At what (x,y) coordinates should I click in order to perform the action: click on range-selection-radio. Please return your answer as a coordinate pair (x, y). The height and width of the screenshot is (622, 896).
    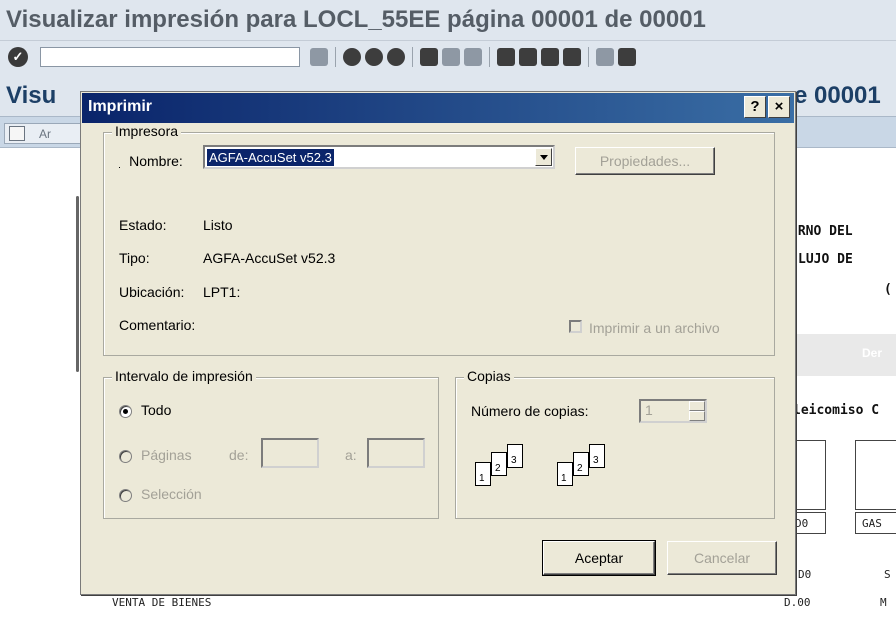
    Looking at the image, I should click on (125, 495).